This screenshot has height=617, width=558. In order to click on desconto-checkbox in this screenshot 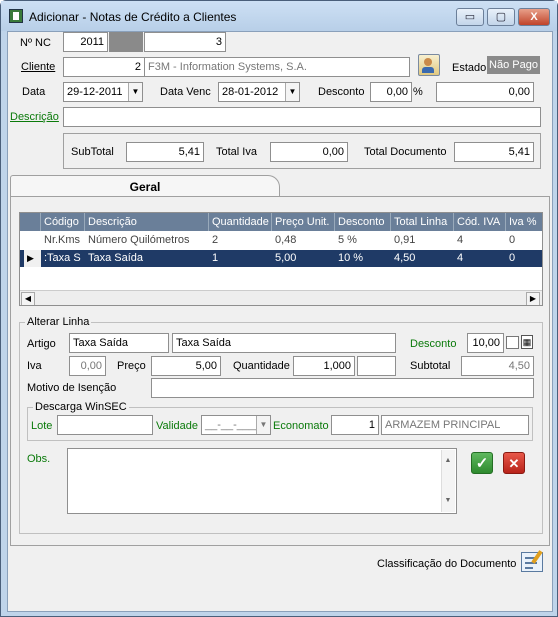, I will do `click(512, 342)`.